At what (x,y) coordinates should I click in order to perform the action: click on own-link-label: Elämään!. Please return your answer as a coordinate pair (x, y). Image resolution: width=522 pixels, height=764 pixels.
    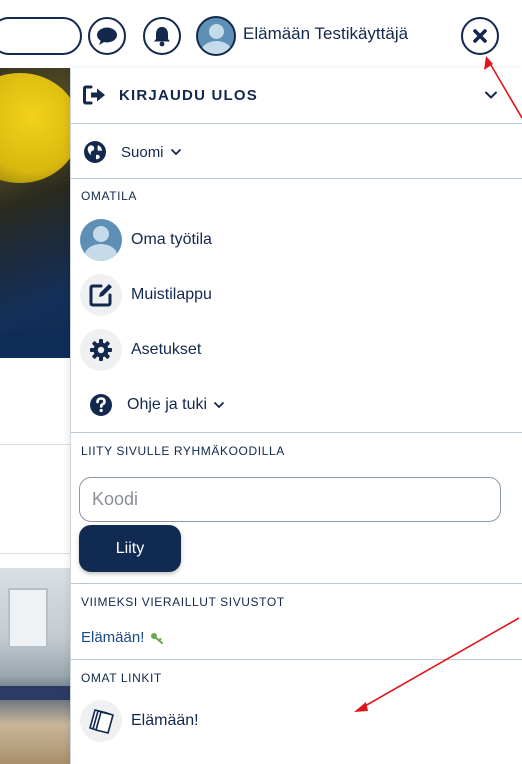
    Looking at the image, I should click on (165, 720).